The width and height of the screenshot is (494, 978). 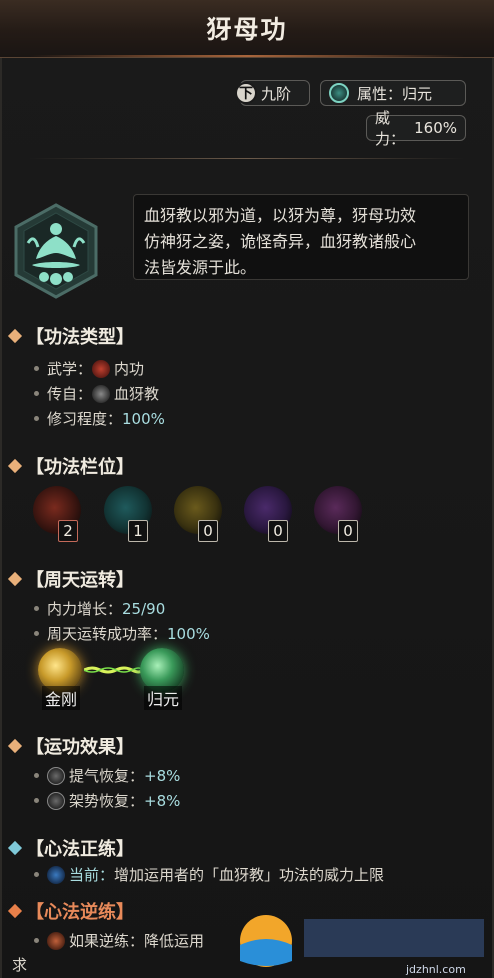 I want to click on section-effects: 【运功效果】, so click(x=70, y=746).